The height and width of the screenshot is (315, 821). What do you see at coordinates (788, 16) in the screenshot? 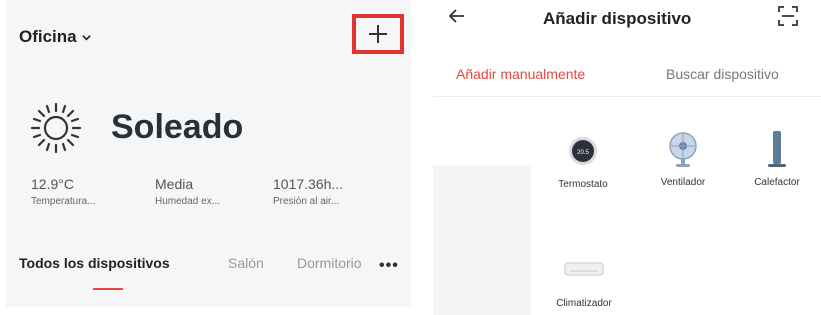
I see `scan-icon` at bounding box center [788, 16].